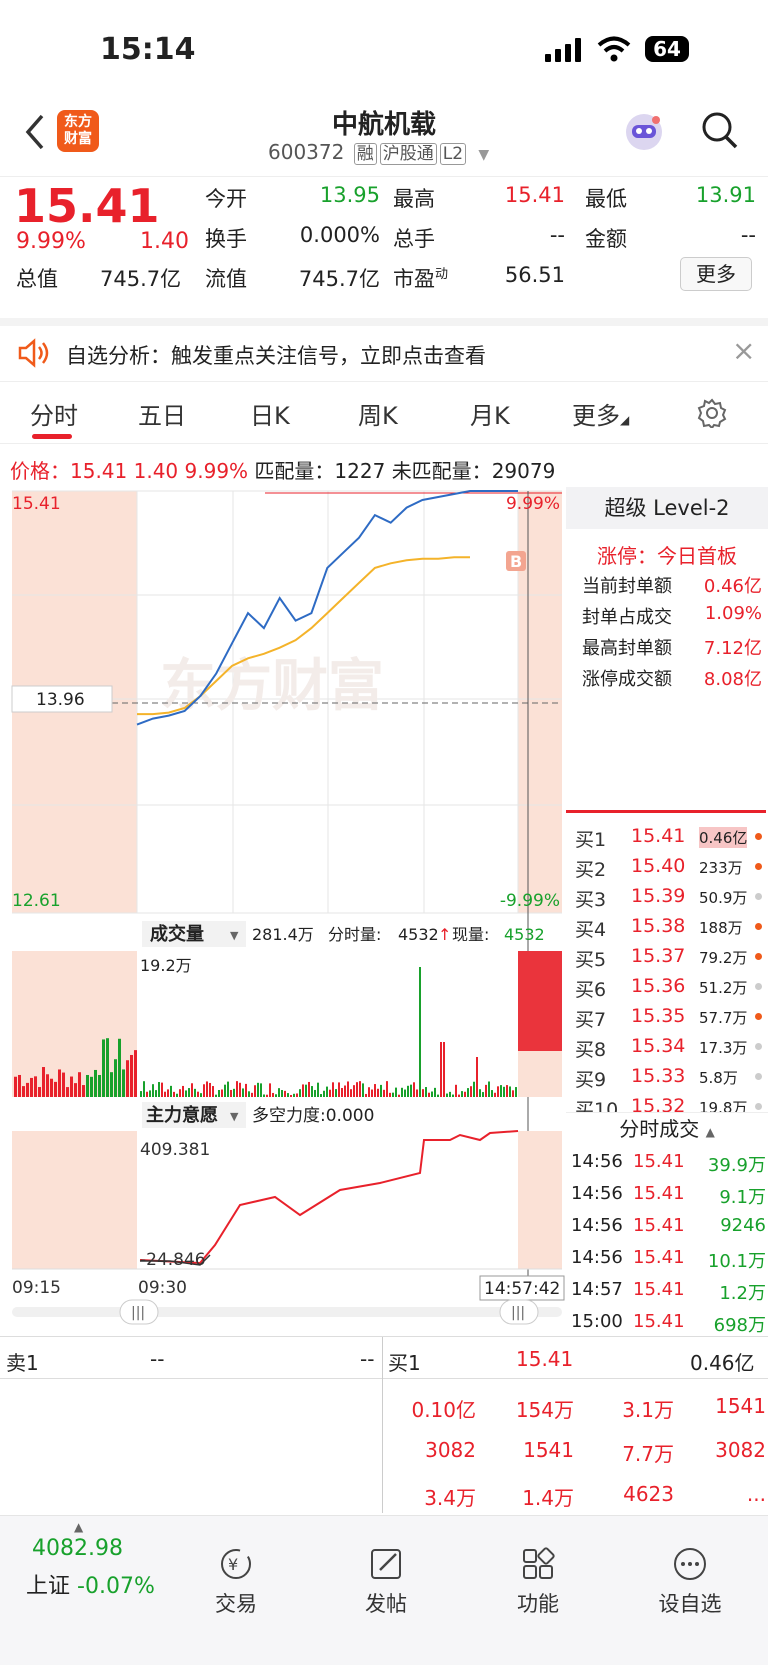 This screenshot has height=1665, width=768. Describe the element at coordinates (60, 700) in the screenshot. I see `cursor-price: 13.96` at that location.